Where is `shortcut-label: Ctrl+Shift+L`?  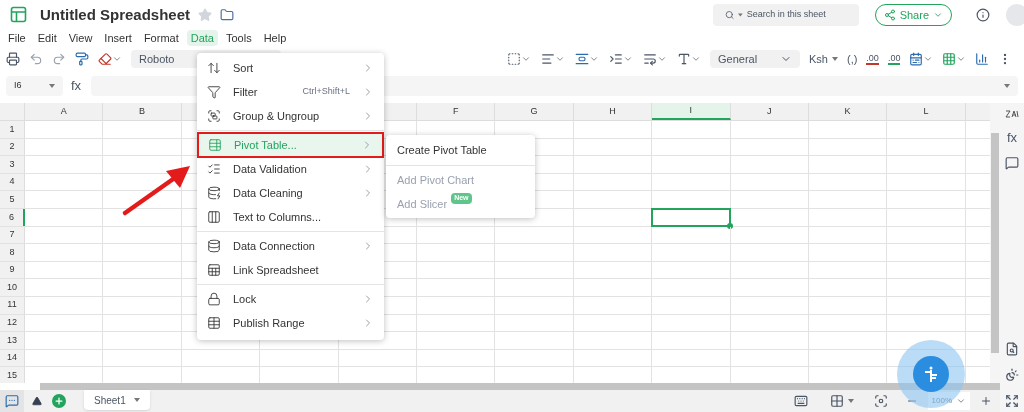
shortcut-label: Ctrl+Shift+L is located at coordinates (326, 92).